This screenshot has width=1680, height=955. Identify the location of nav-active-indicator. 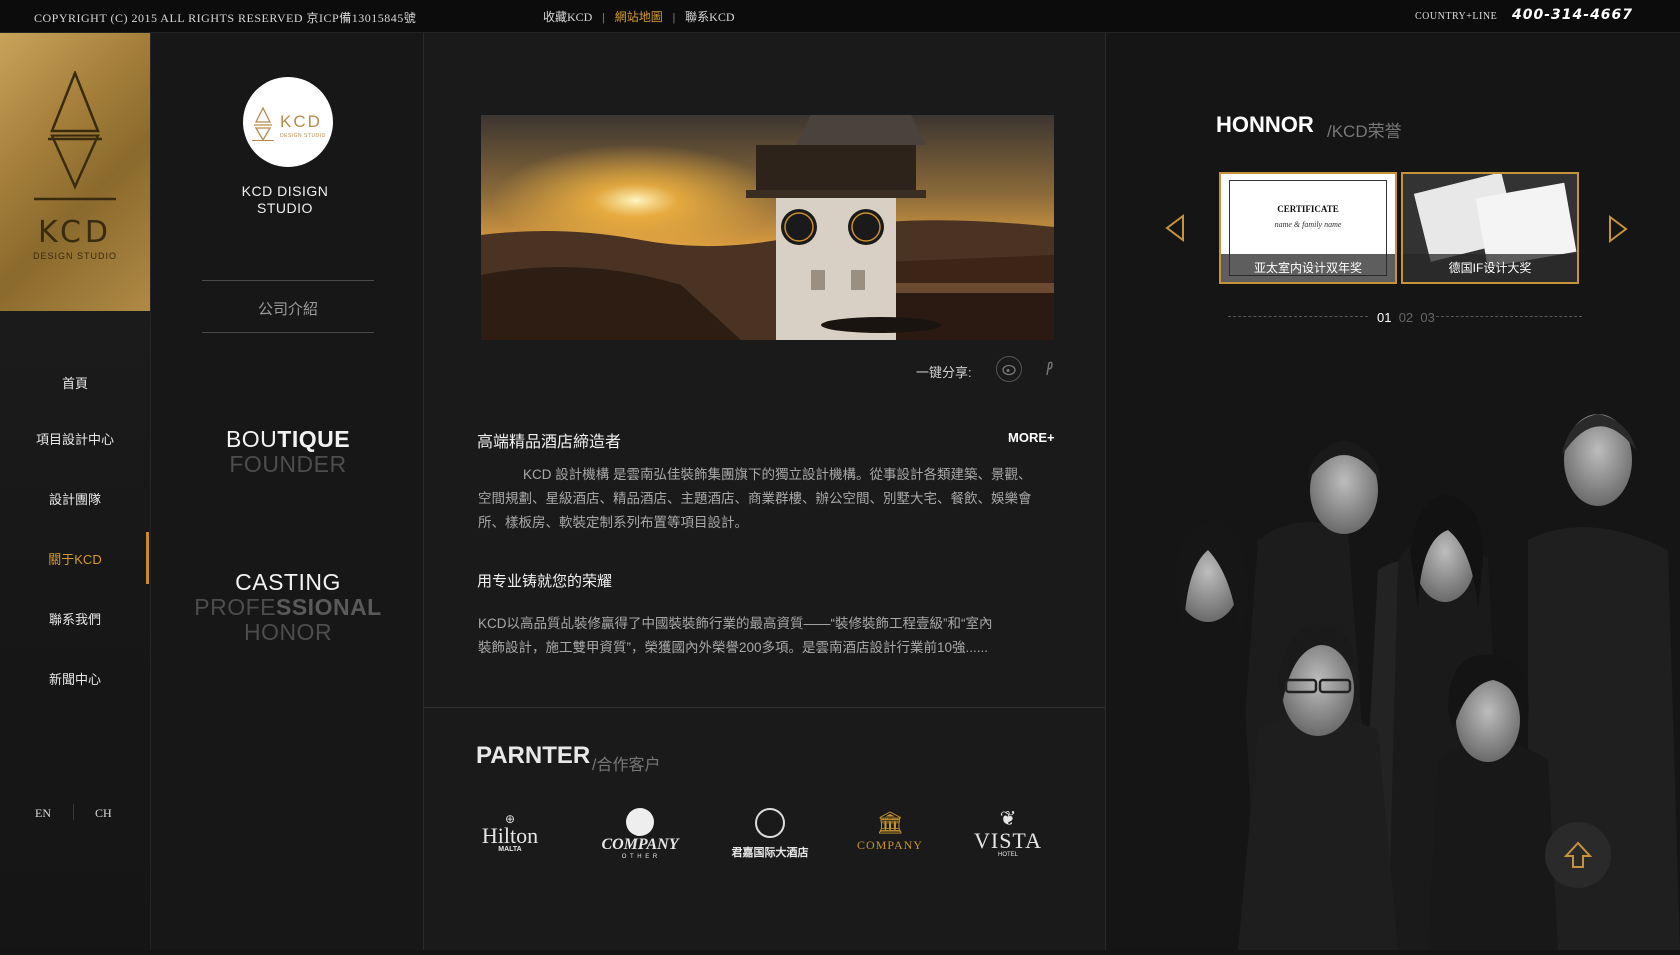
(147, 558).